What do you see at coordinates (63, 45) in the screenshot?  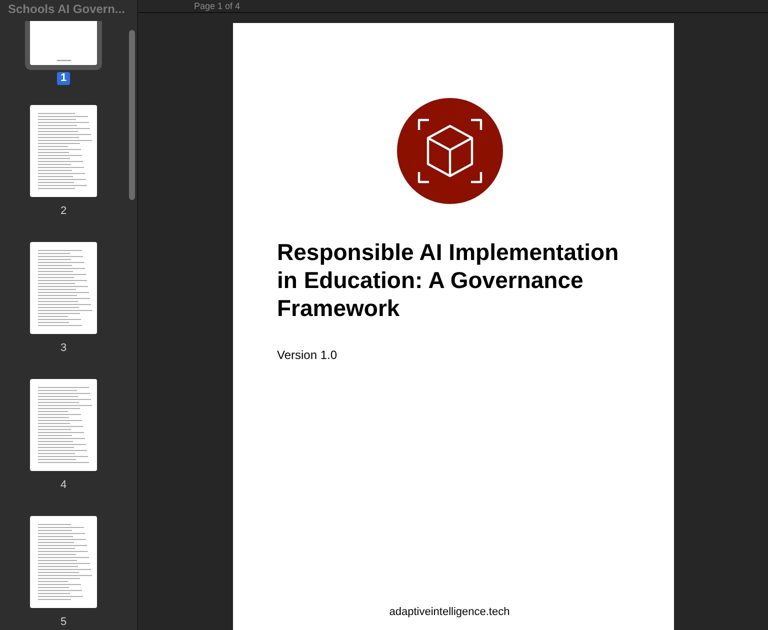 I see `page-thumbnail` at bounding box center [63, 45].